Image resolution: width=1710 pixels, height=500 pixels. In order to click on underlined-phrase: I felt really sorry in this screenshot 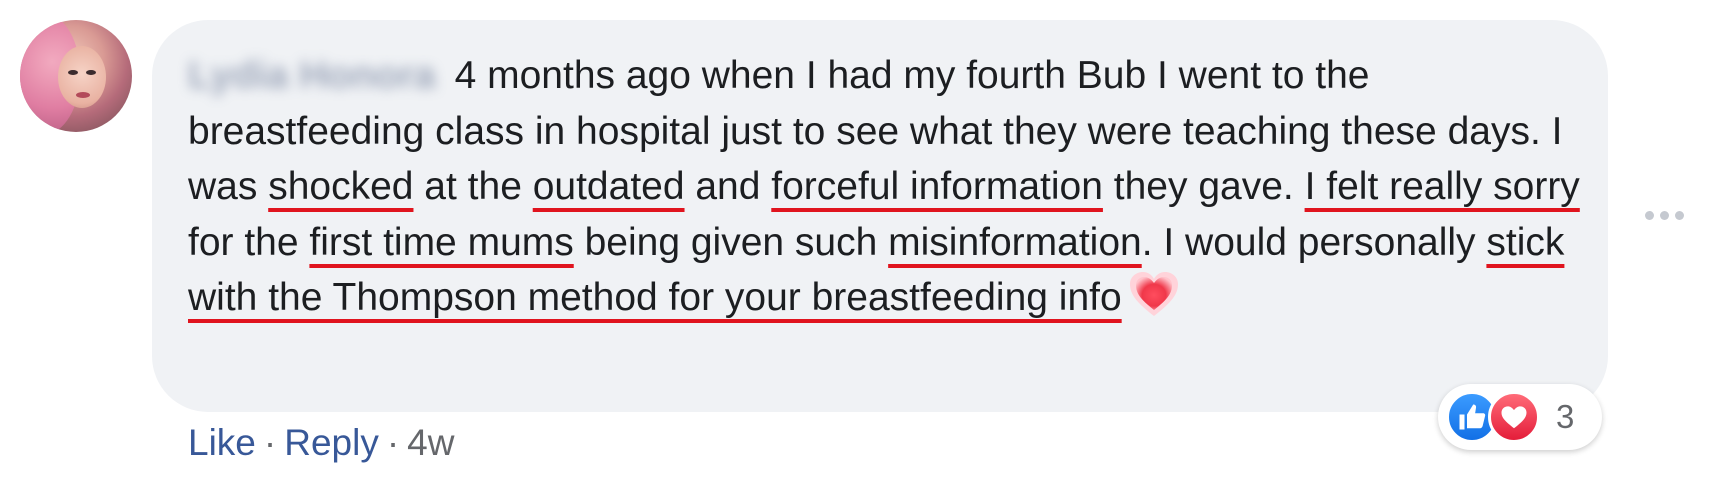, I will do `click(1442, 186)`.